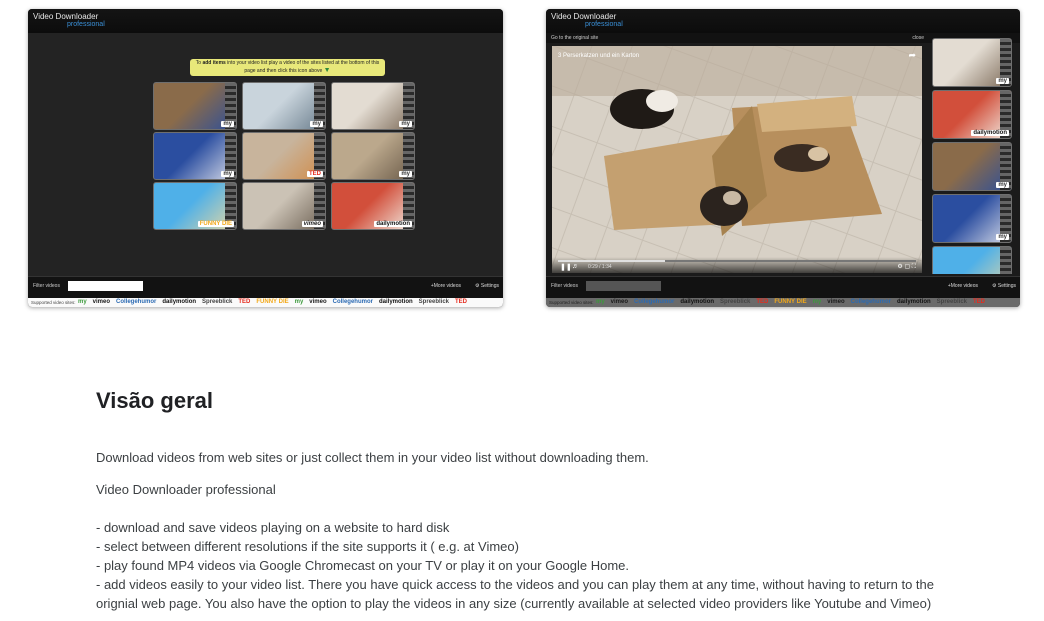 The image size is (1044, 621). Describe the element at coordinates (46, 286) in the screenshot. I see `filter-label: Filter videos` at that location.